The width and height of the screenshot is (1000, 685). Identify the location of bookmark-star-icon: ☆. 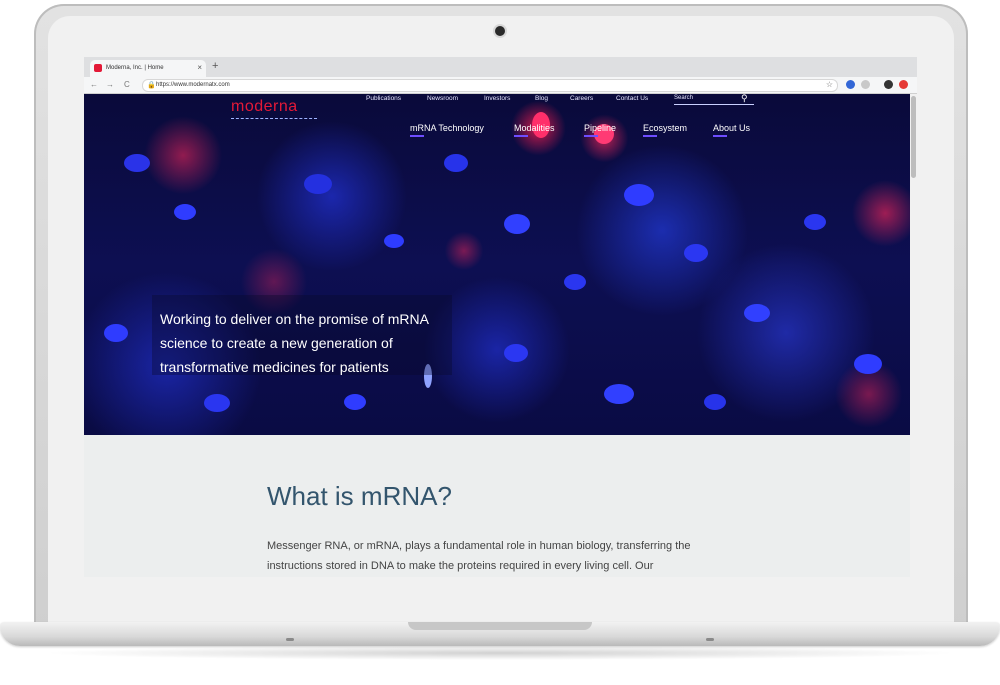
(829, 84).